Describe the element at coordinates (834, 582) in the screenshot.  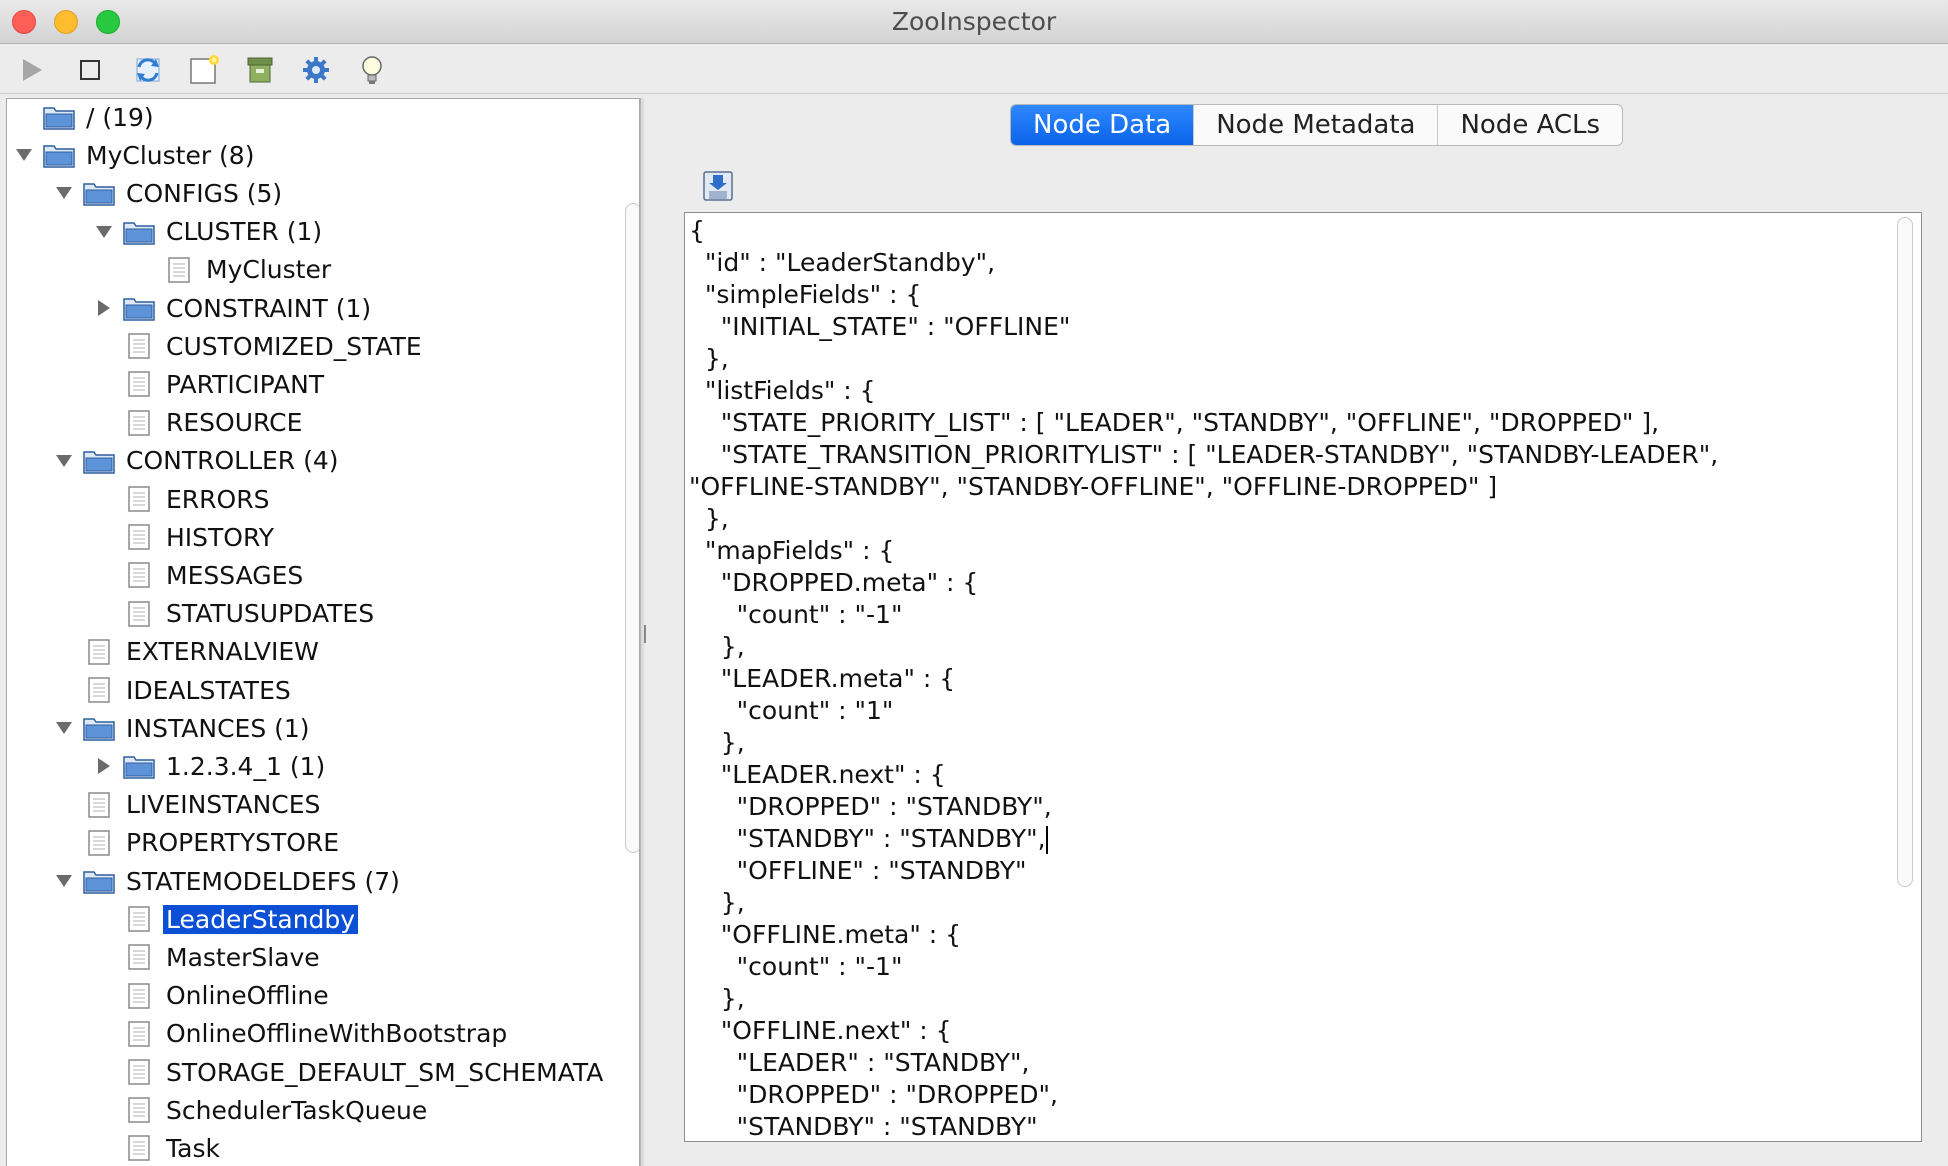
I see `code-line: "DROPPED.meta" : {` at that location.